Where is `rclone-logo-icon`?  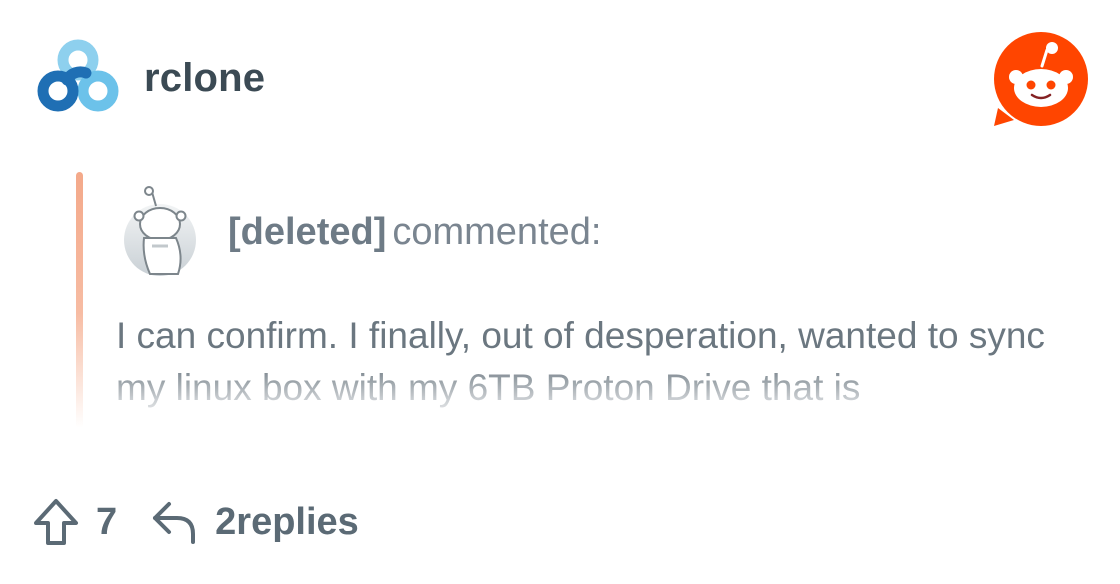 rclone-logo-icon is located at coordinates (78, 78).